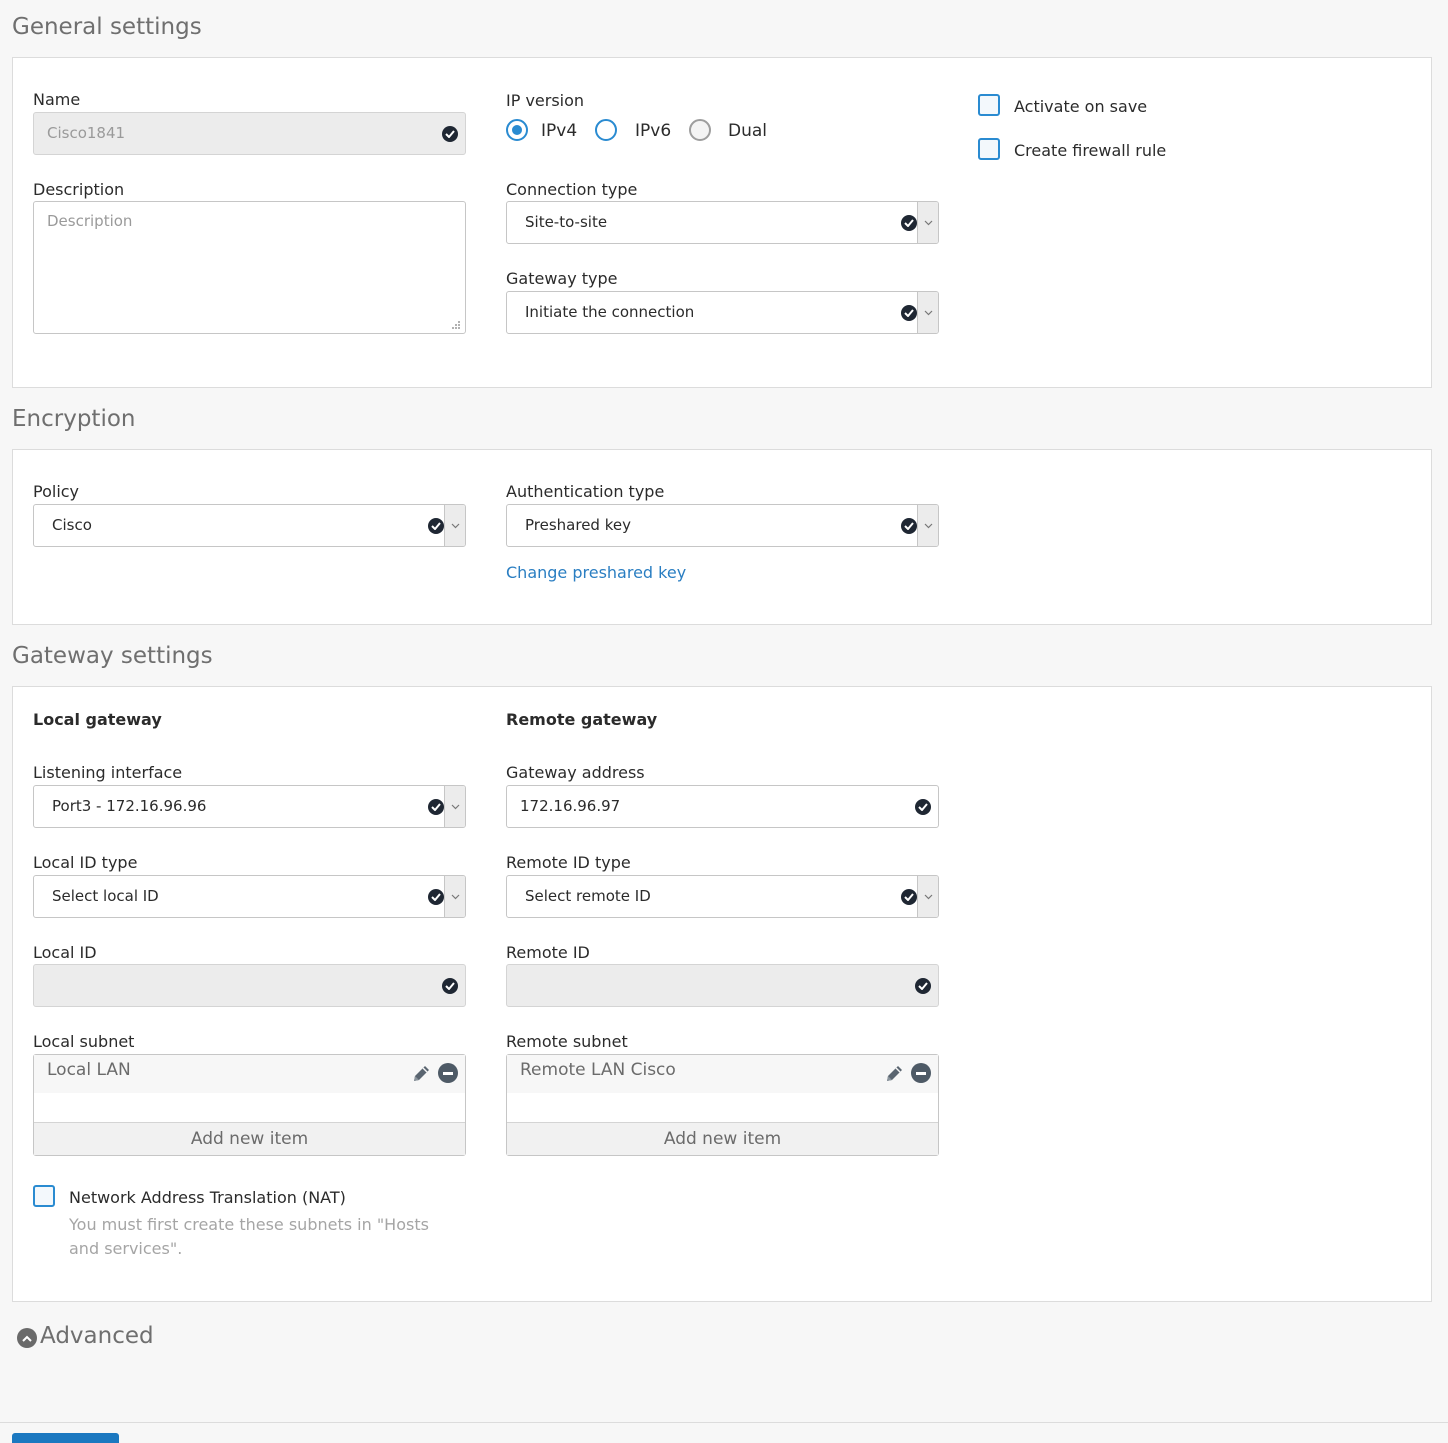  I want to click on policy-label: Policy, so click(56, 491).